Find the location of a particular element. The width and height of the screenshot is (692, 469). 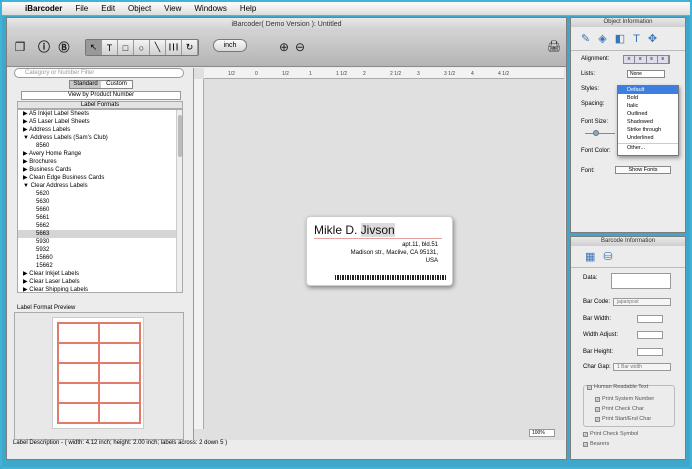

print-system-number-checkbox: ✓ Print System Number is located at coordinates (624, 399).